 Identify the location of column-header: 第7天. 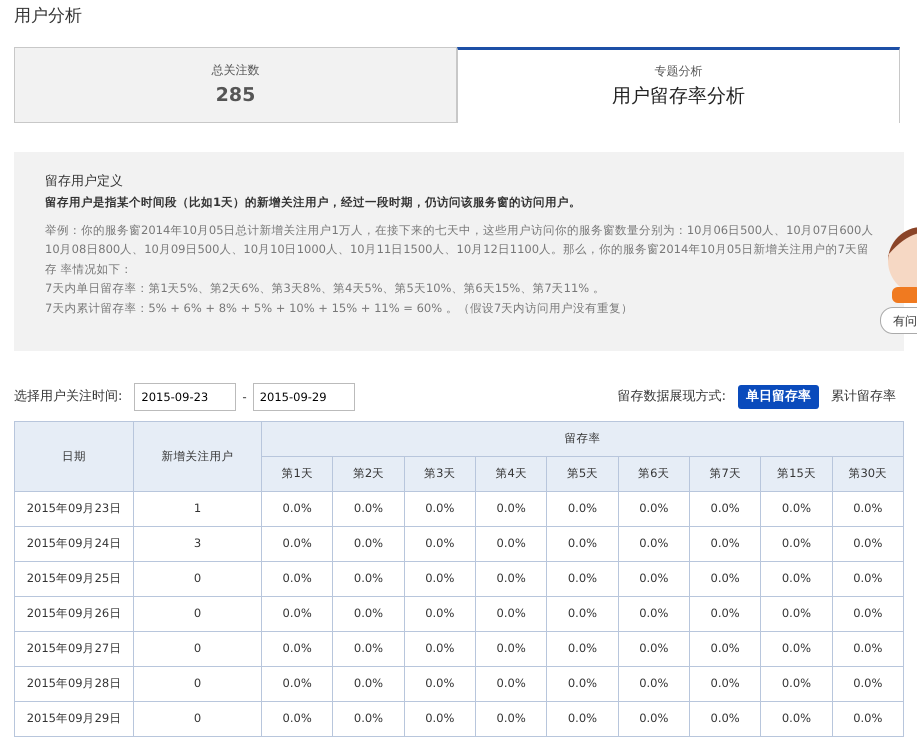
(725, 474).